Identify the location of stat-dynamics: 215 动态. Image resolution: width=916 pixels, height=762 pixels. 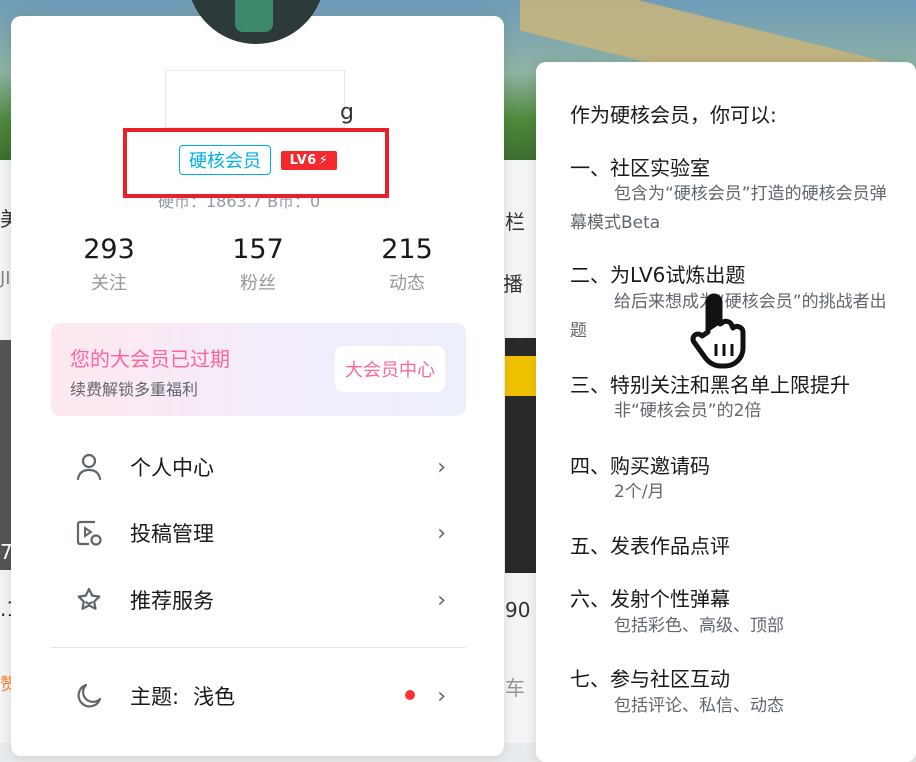
(407, 264).